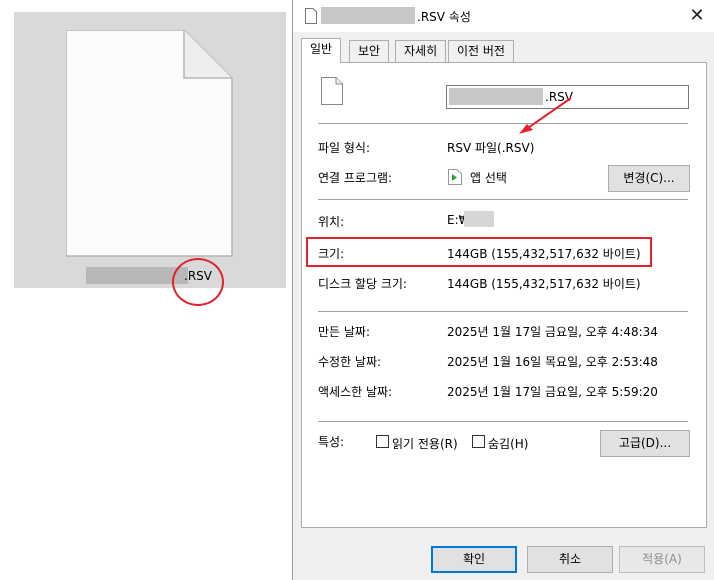 The height and width of the screenshot is (580, 714). I want to click on tab-details: 자세히, so click(421, 51).